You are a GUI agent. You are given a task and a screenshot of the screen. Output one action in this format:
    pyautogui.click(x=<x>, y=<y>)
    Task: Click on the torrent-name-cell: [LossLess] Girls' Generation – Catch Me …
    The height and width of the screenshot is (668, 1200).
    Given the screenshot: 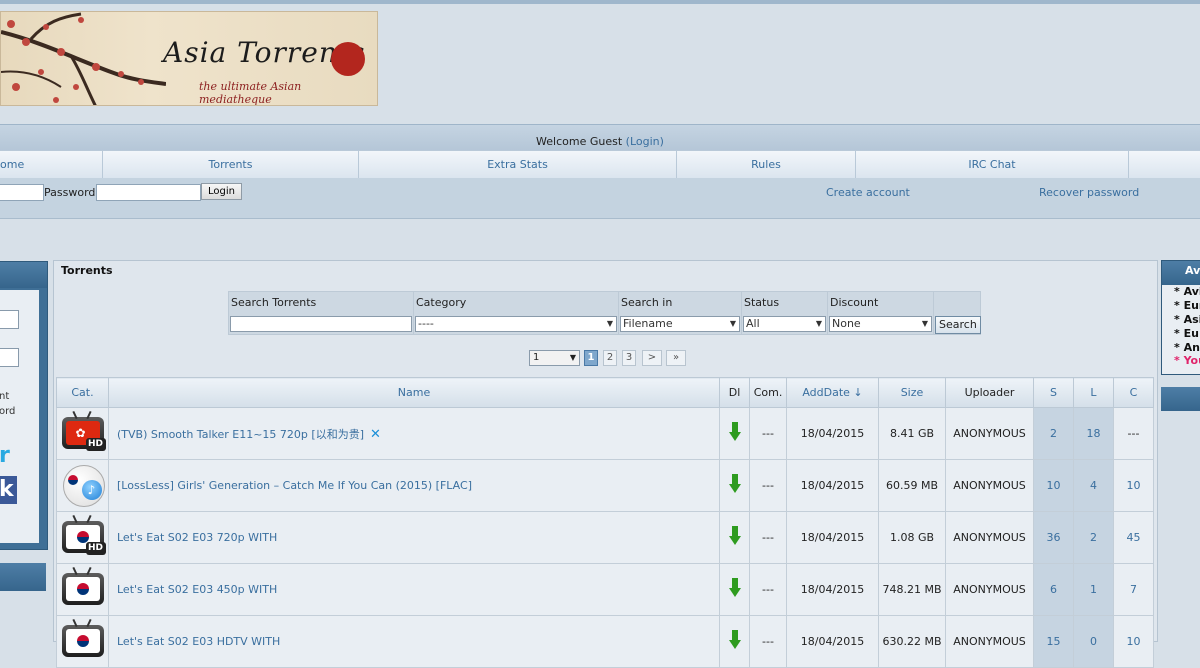 What is the action you would take?
    pyautogui.click(x=414, y=485)
    